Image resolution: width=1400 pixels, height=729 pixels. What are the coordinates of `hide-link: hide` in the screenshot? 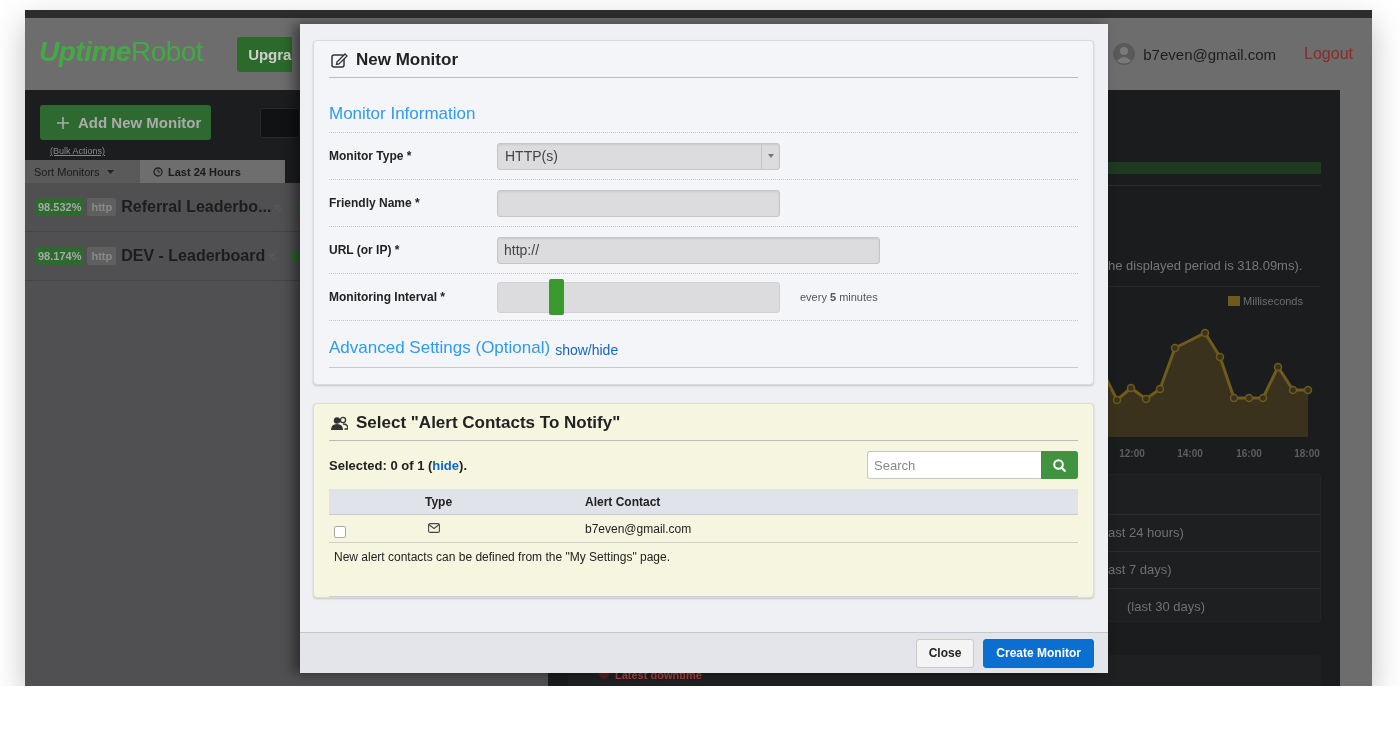 It's located at (446, 465).